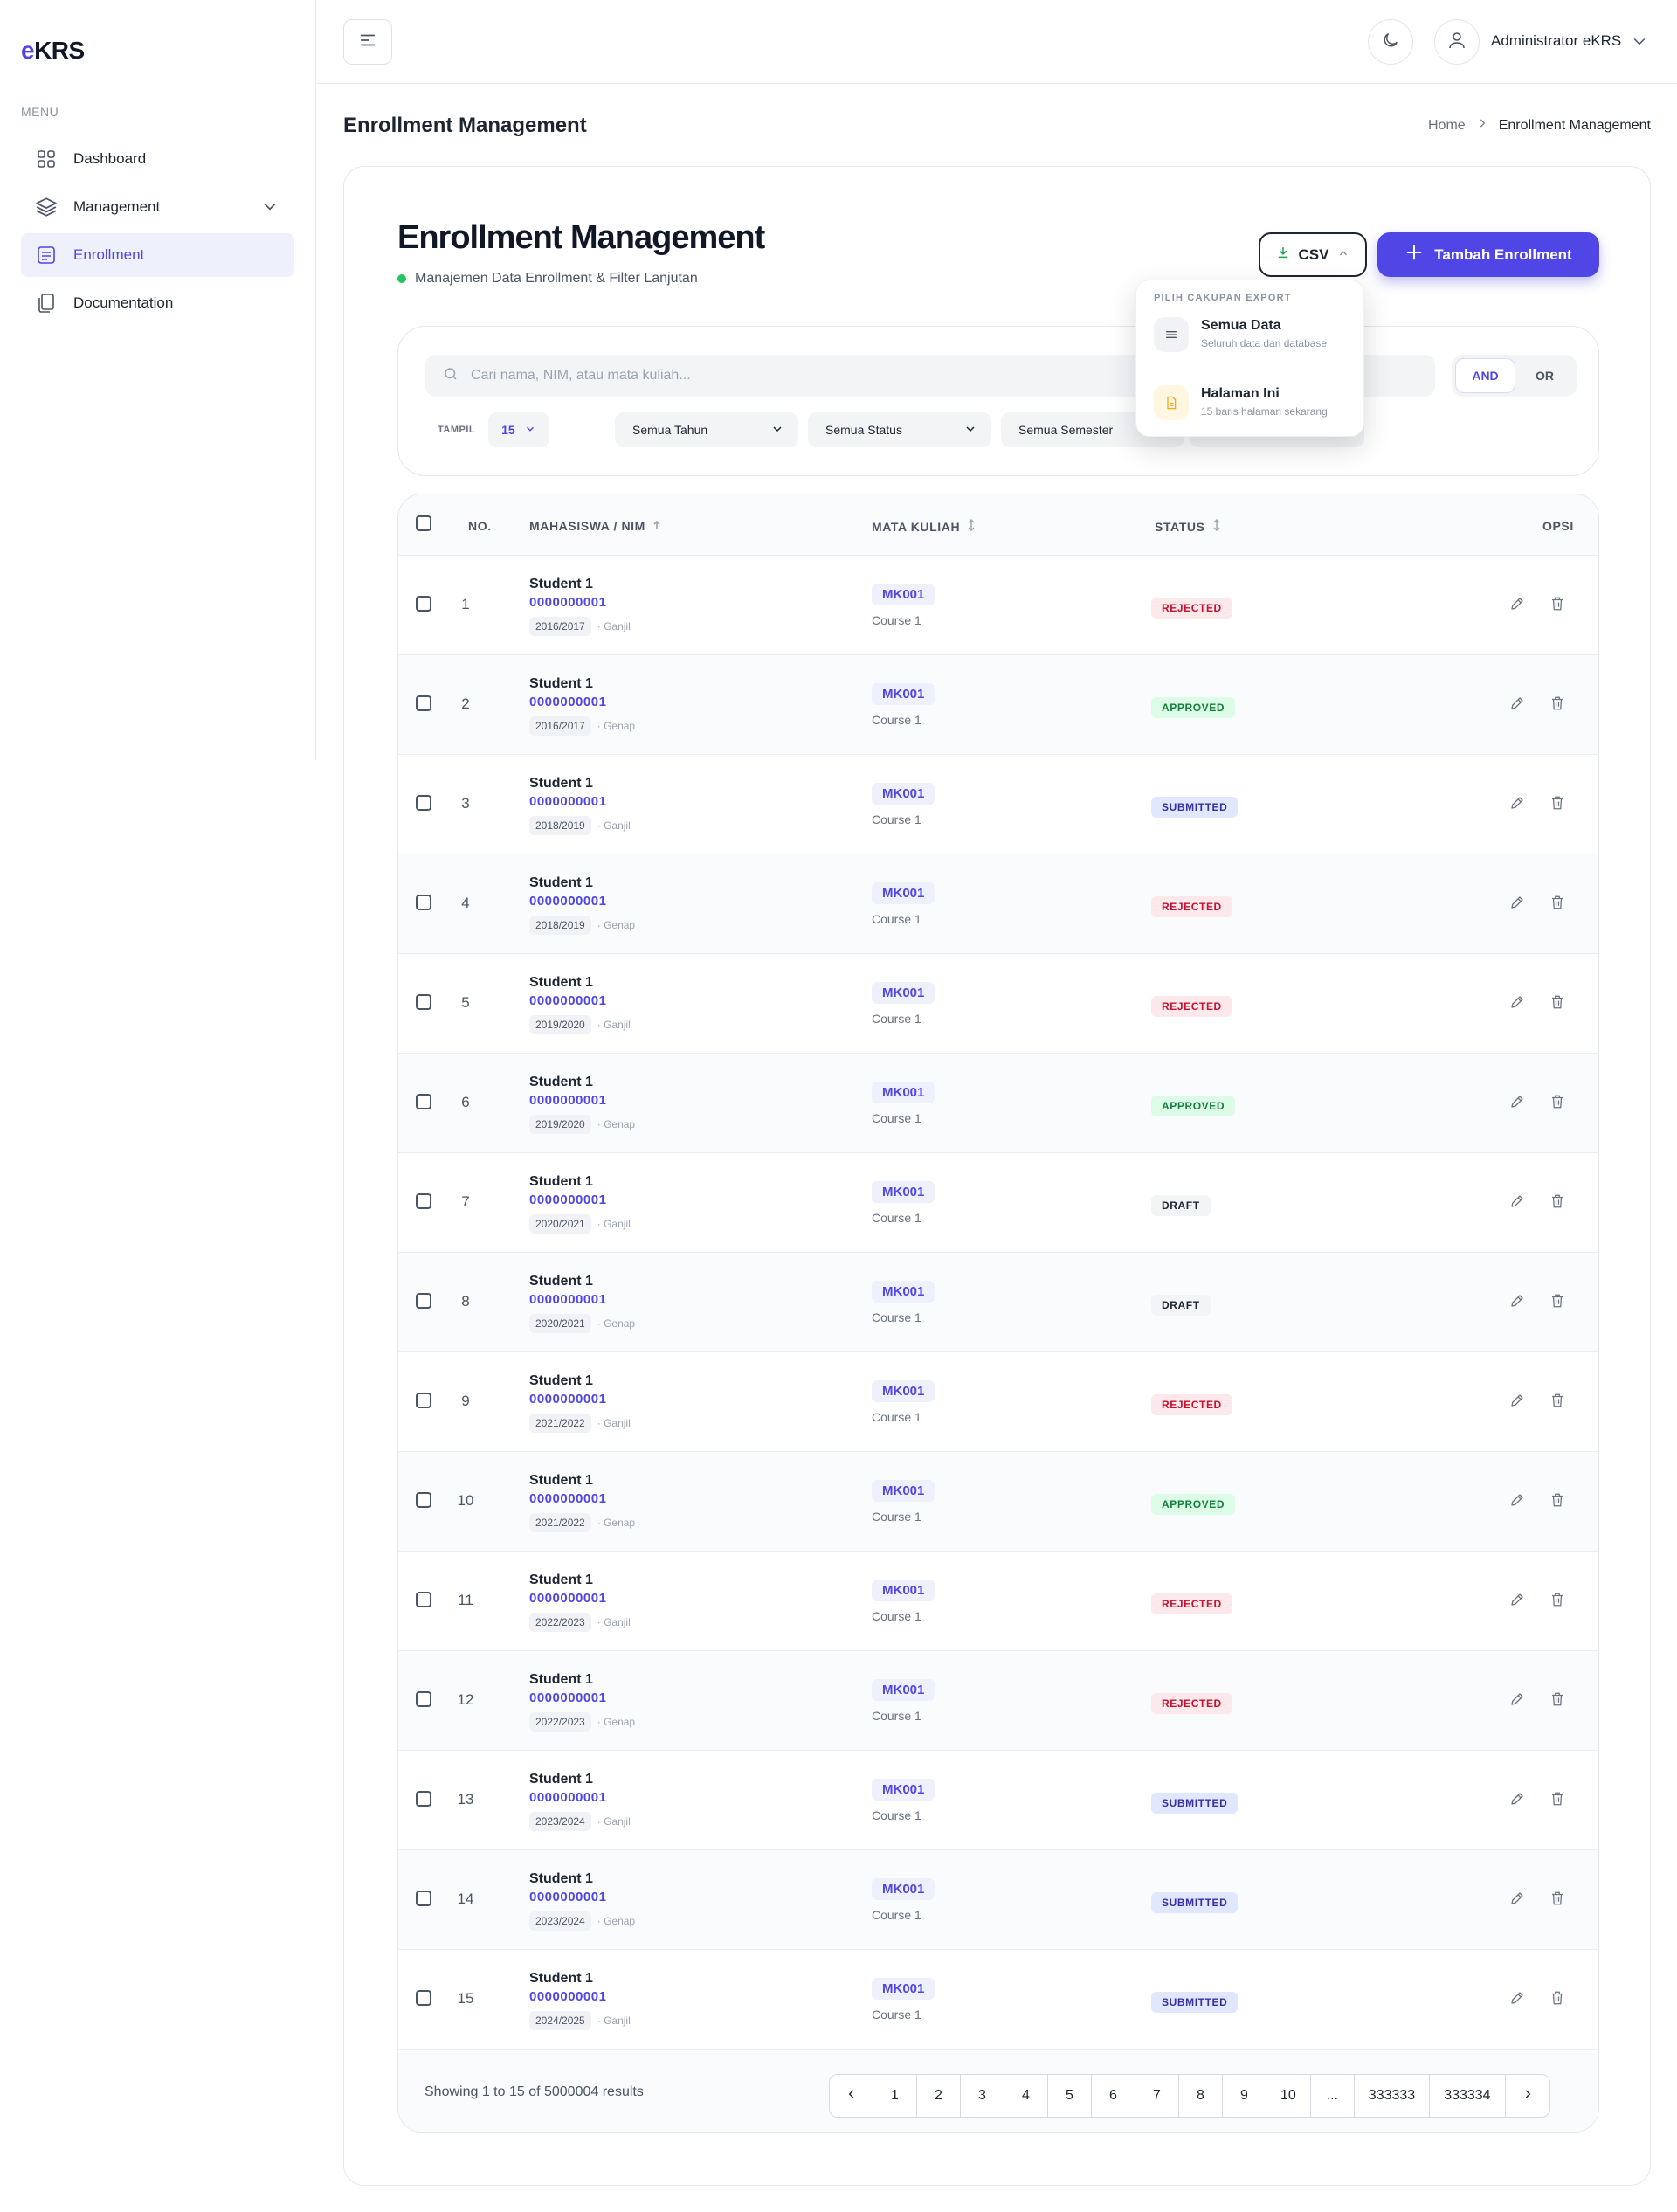  Describe the element at coordinates (851, 2096) in the screenshot. I see `pagination-prev-button` at that location.